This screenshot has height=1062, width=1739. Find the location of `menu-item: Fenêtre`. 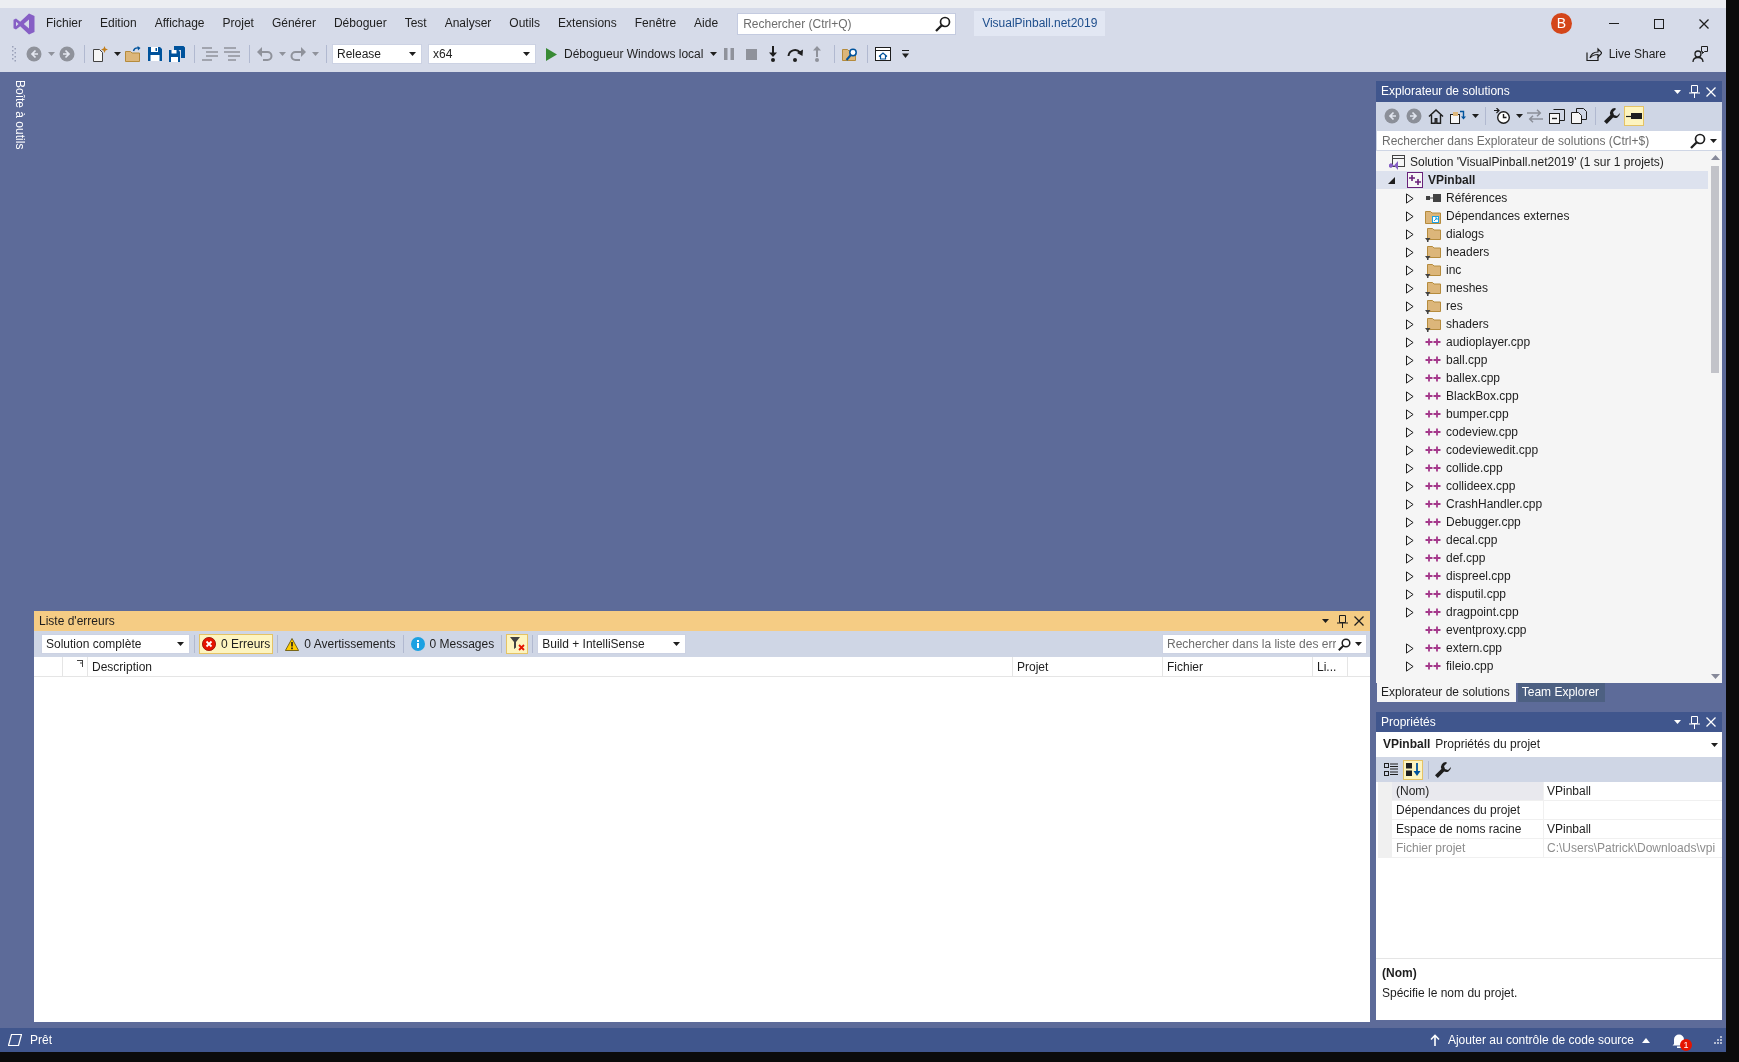

menu-item: Fenêtre is located at coordinates (655, 23).